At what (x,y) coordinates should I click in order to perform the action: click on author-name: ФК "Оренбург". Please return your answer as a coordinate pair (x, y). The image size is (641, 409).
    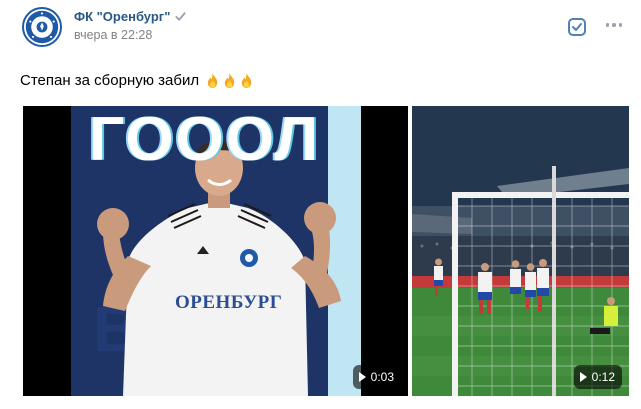
    Looking at the image, I should click on (130, 16).